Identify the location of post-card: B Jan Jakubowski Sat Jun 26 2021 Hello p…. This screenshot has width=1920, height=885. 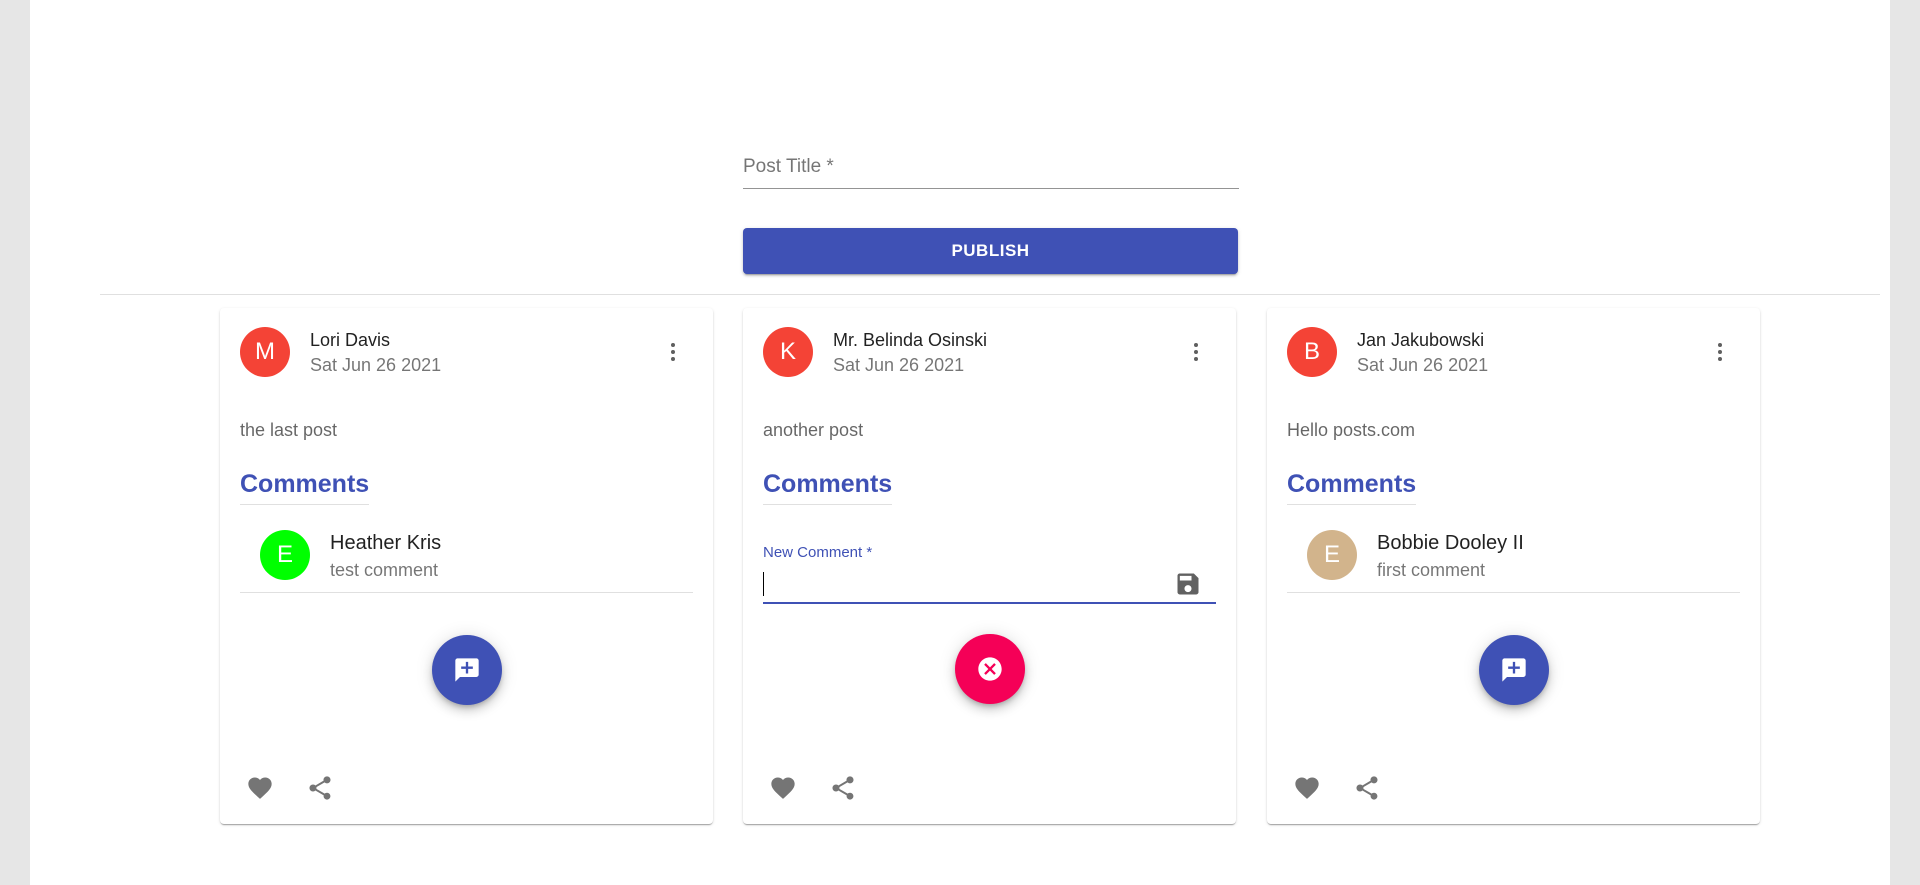
(1513, 566).